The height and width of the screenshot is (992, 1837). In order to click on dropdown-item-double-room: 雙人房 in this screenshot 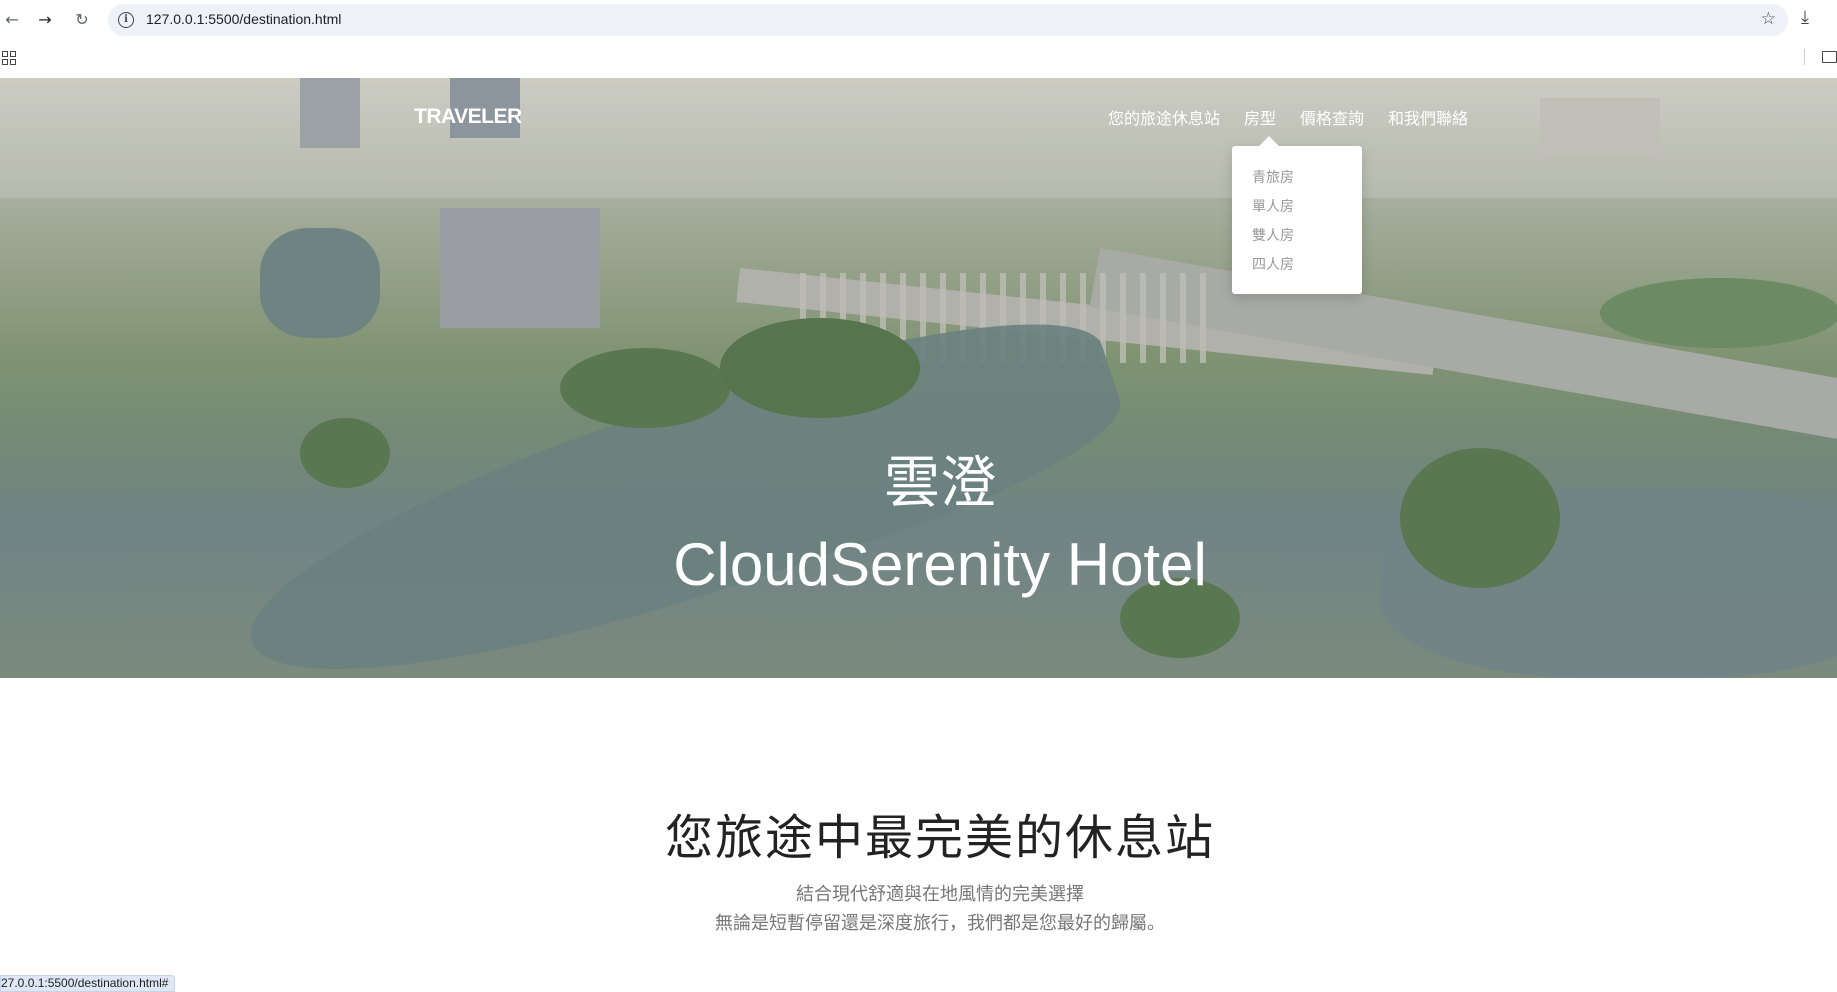, I will do `click(1273, 235)`.